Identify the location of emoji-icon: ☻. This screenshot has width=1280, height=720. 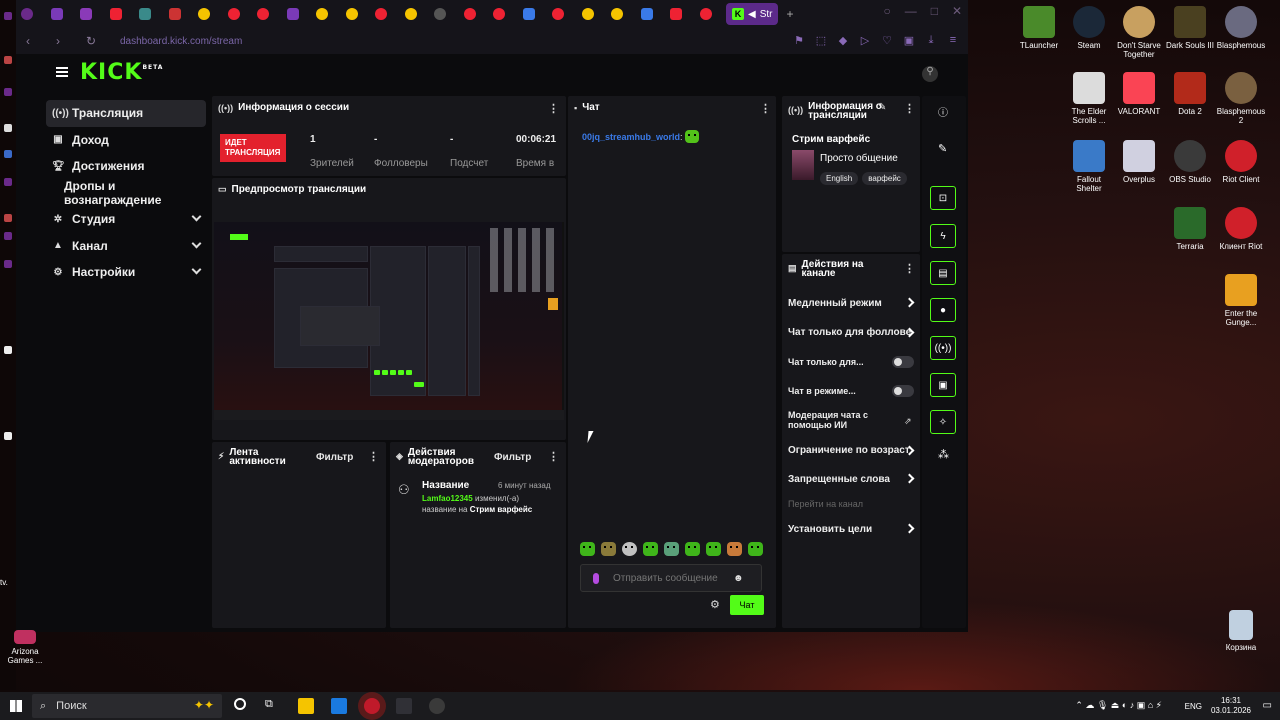
(738, 578).